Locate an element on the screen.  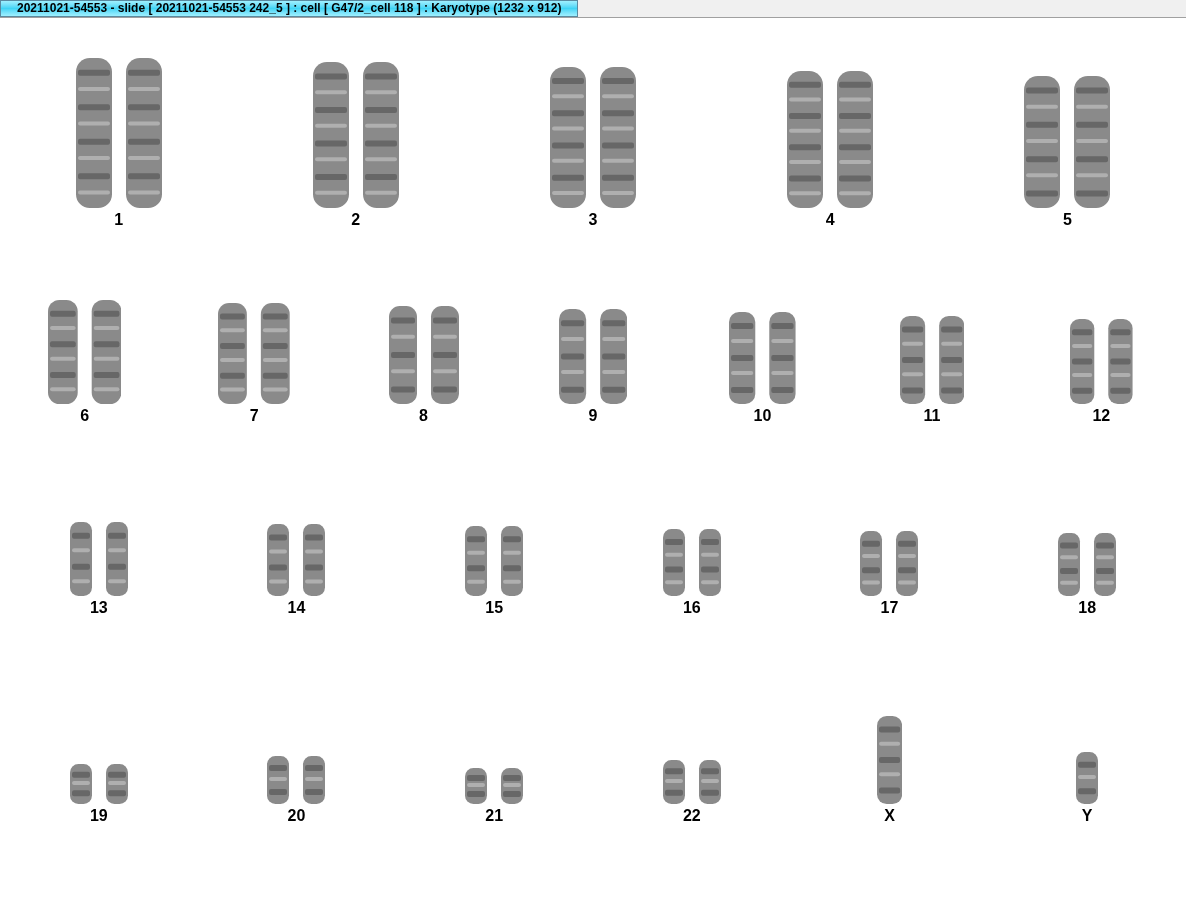
chromosome-label: 18 is located at coordinates (1087, 608).